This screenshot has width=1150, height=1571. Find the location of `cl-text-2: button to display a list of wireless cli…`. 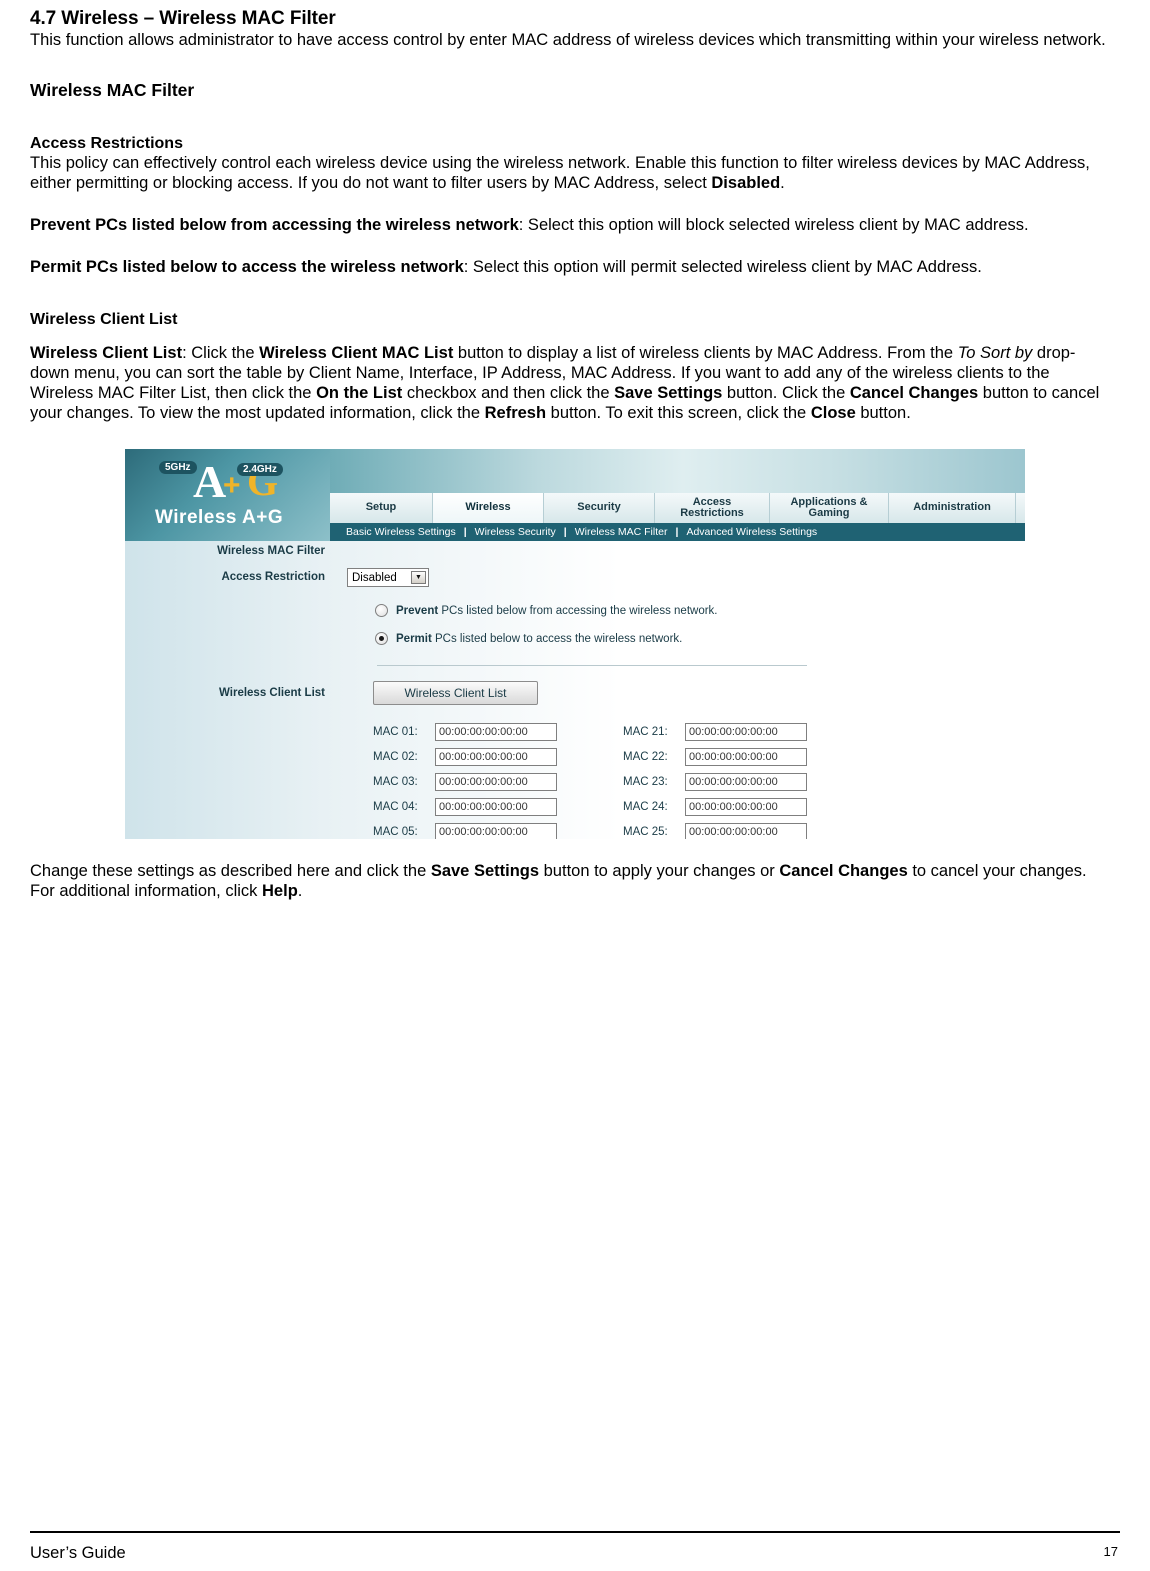

cl-text-2: button to display a list of wireless cli… is located at coordinates (705, 353).